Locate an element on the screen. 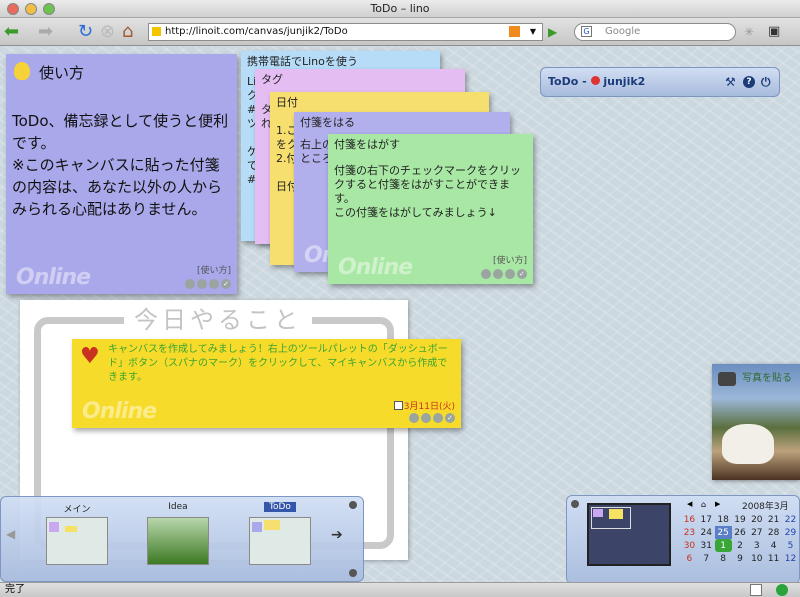 The width and height of the screenshot is (800, 597). calendar-day: 4 is located at coordinates (773, 545).